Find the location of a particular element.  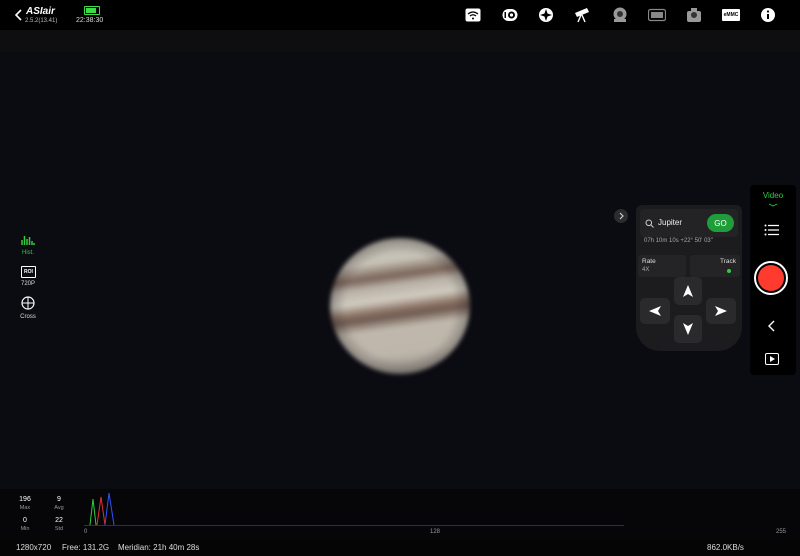

camera-icon is located at coordinates (694, 15).